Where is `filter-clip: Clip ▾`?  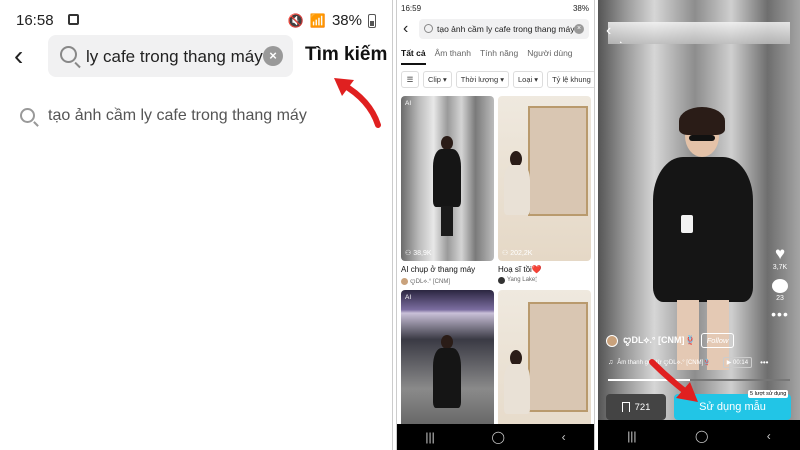 filter-clip: Clip ▾ is located at coordinates (437, 79).